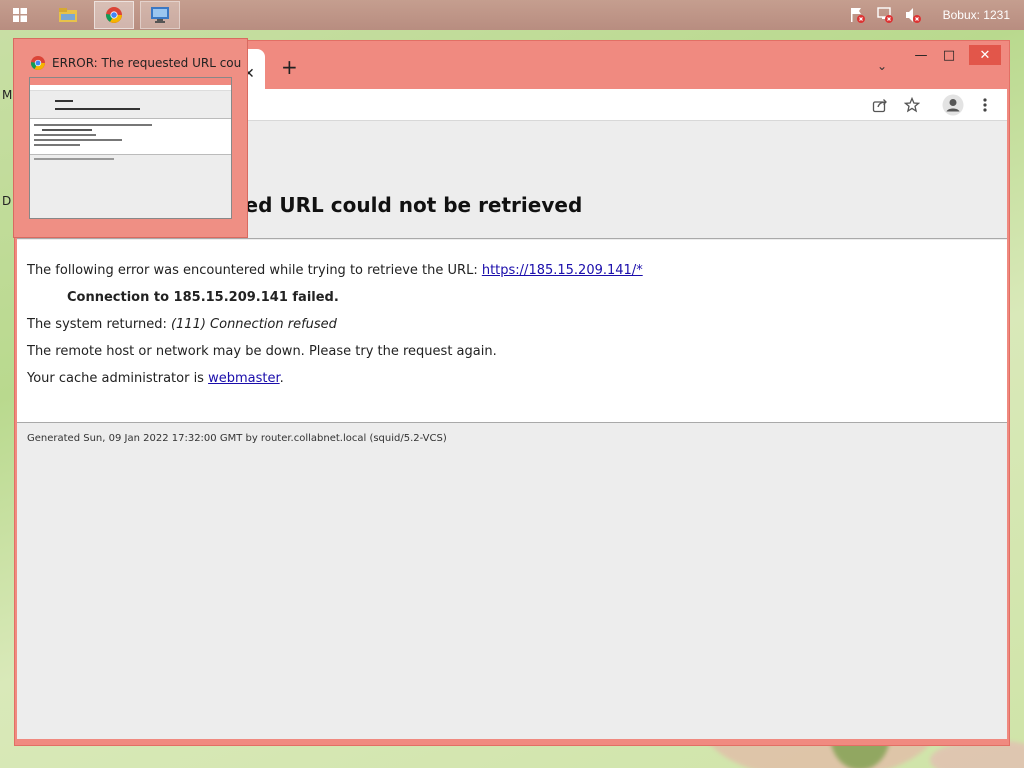  I want to click on taskbar: Bobux: 1231, so click(512, 15).